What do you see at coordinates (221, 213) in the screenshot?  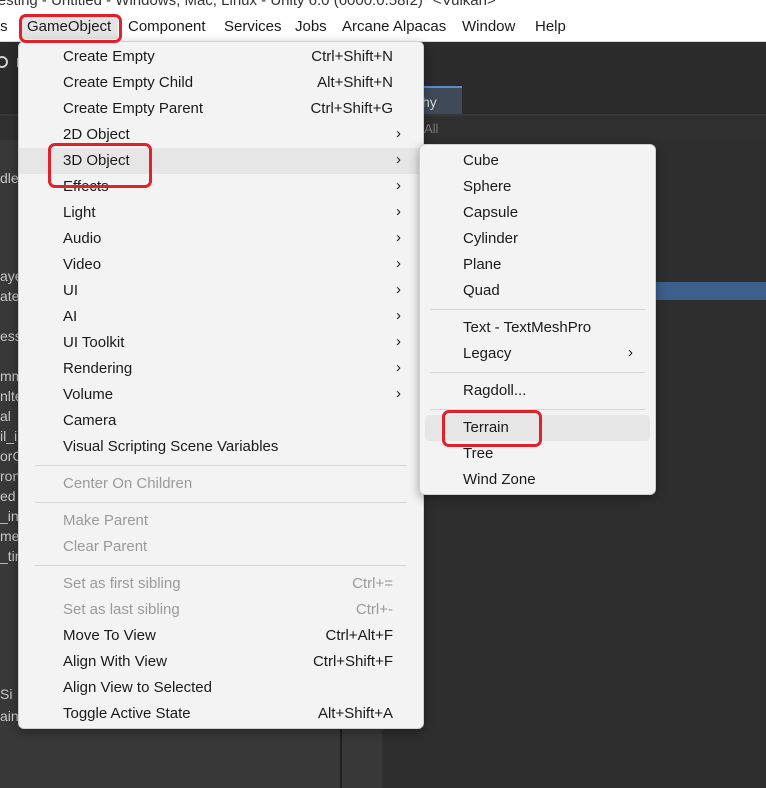 I see `menu-item-light: Light ›` at bounding box center [221, 213].